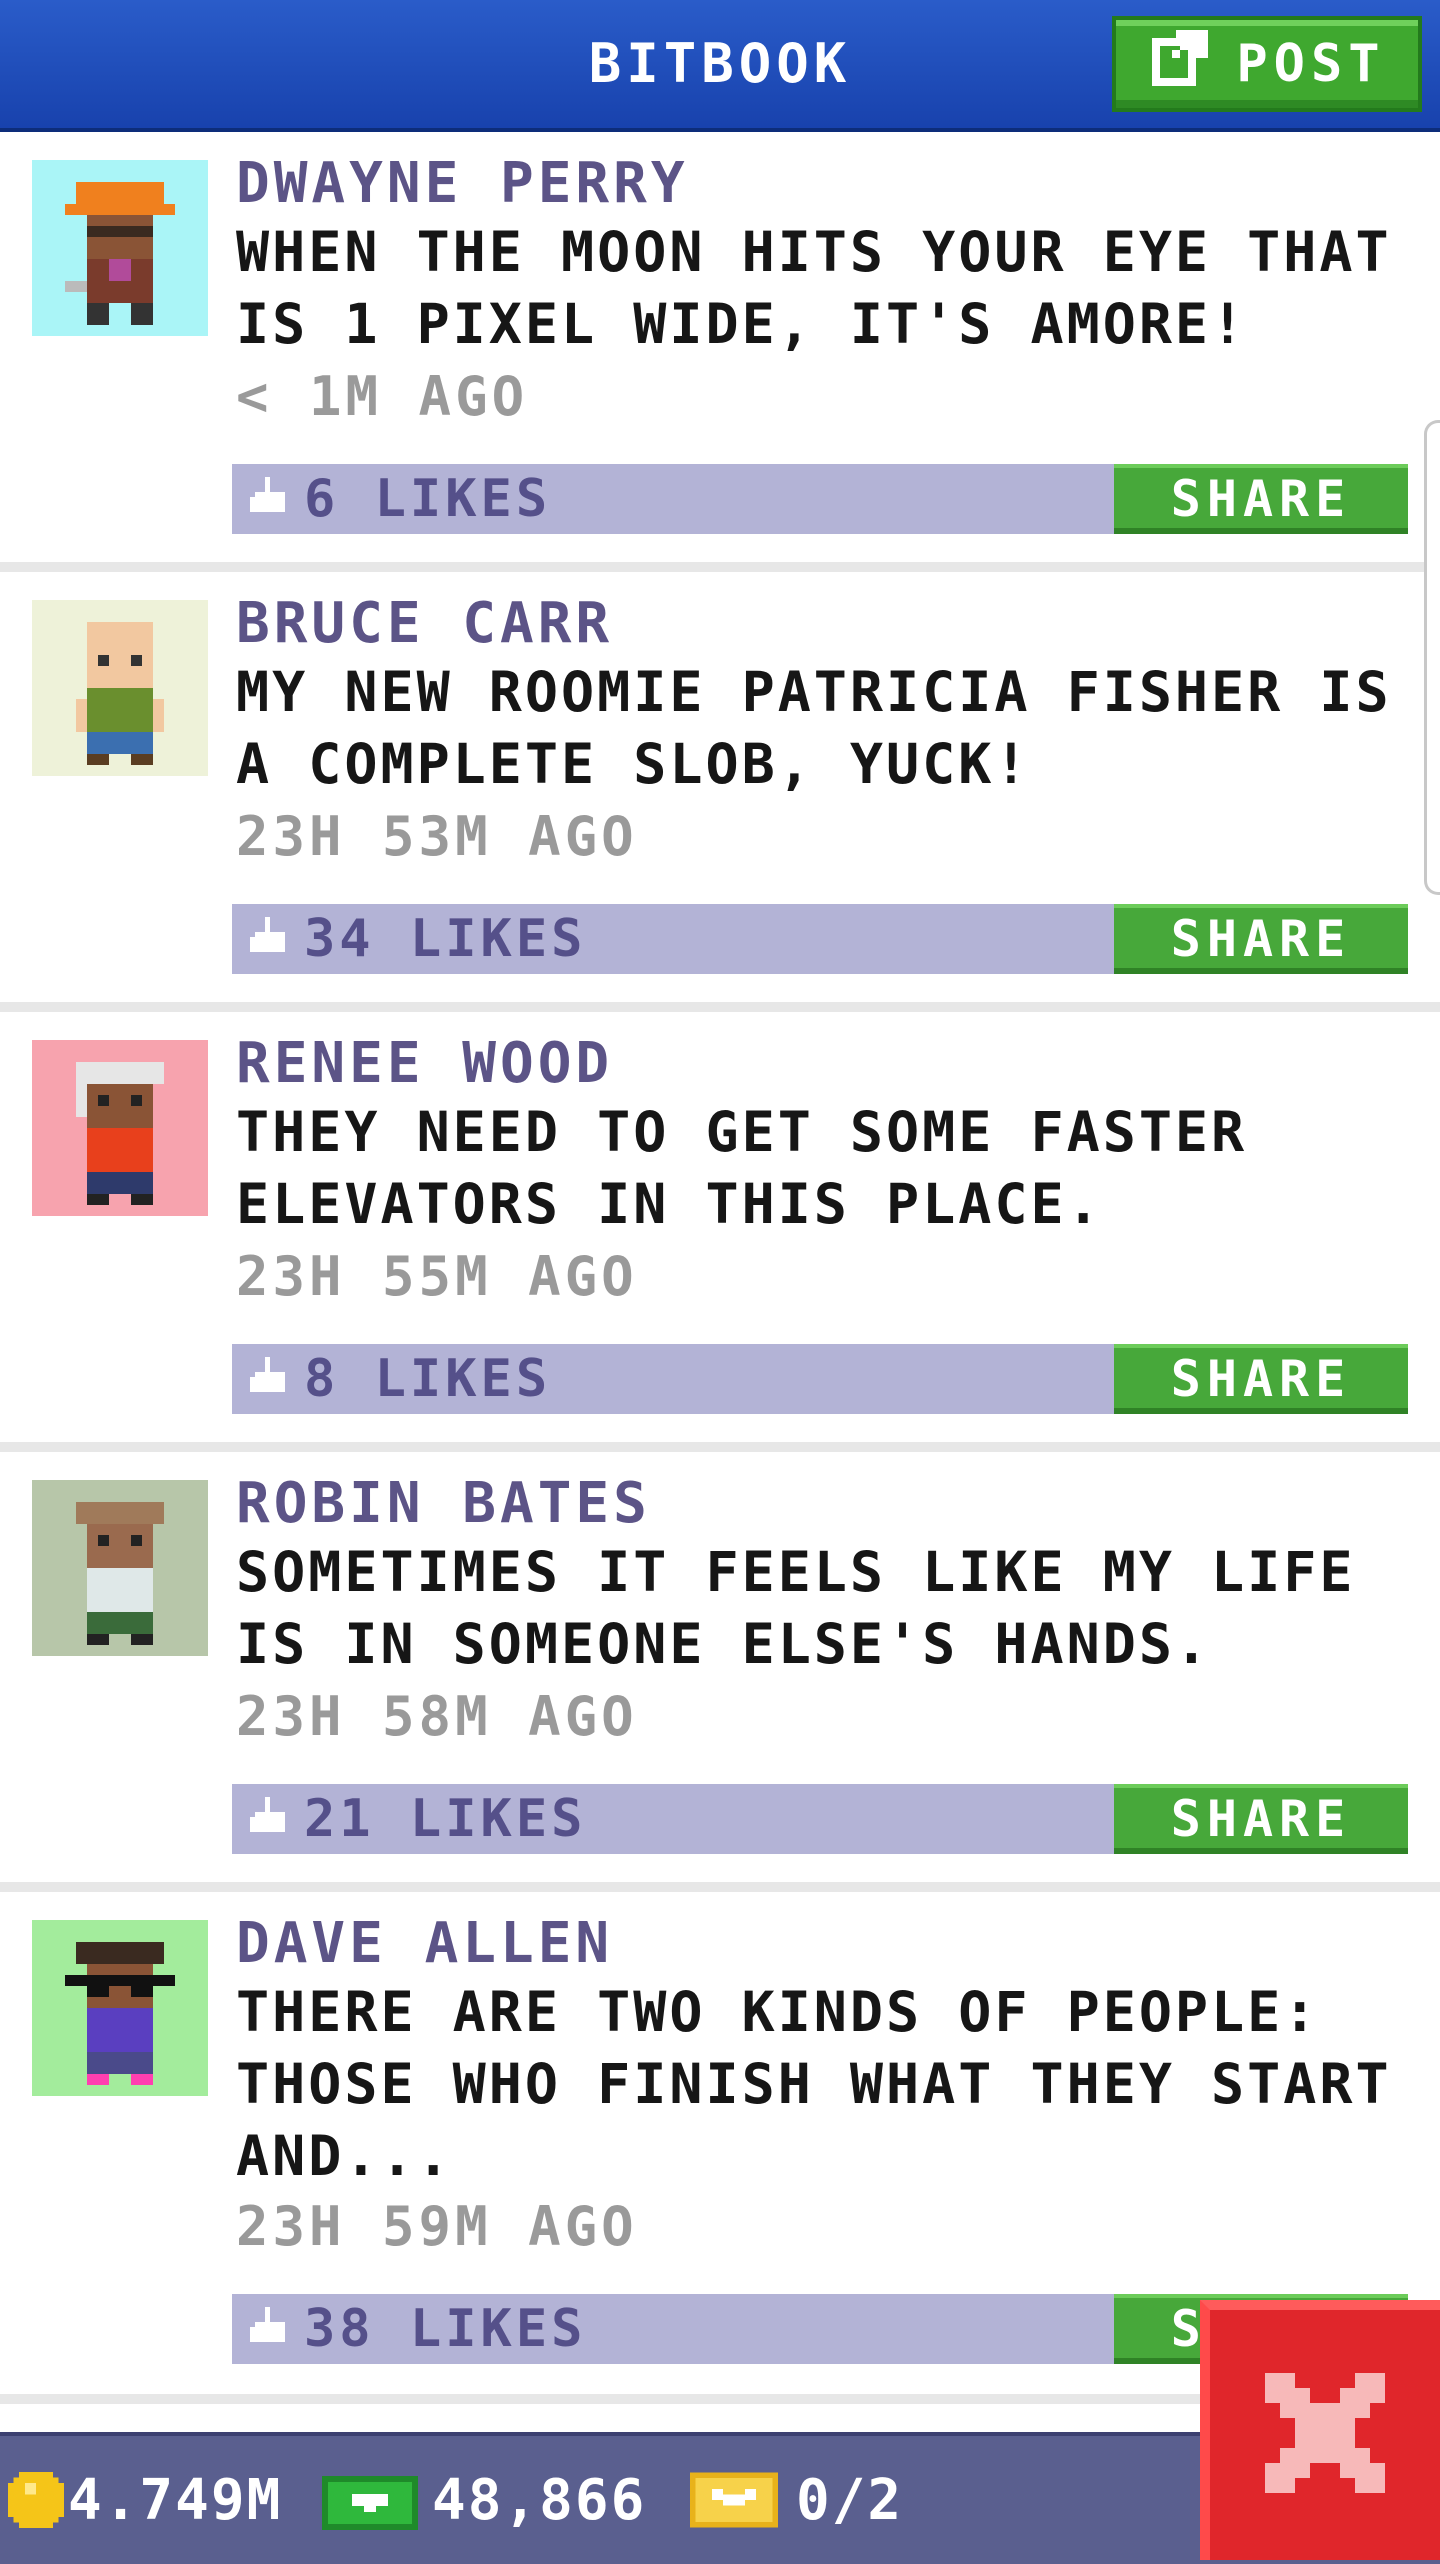 Image resolution: width=1440 pixels, height=2564 pixels. Describe the element at coordinates (424, 1064) in the screenshot. I see `post-author: RENEE WOOD` at that location.